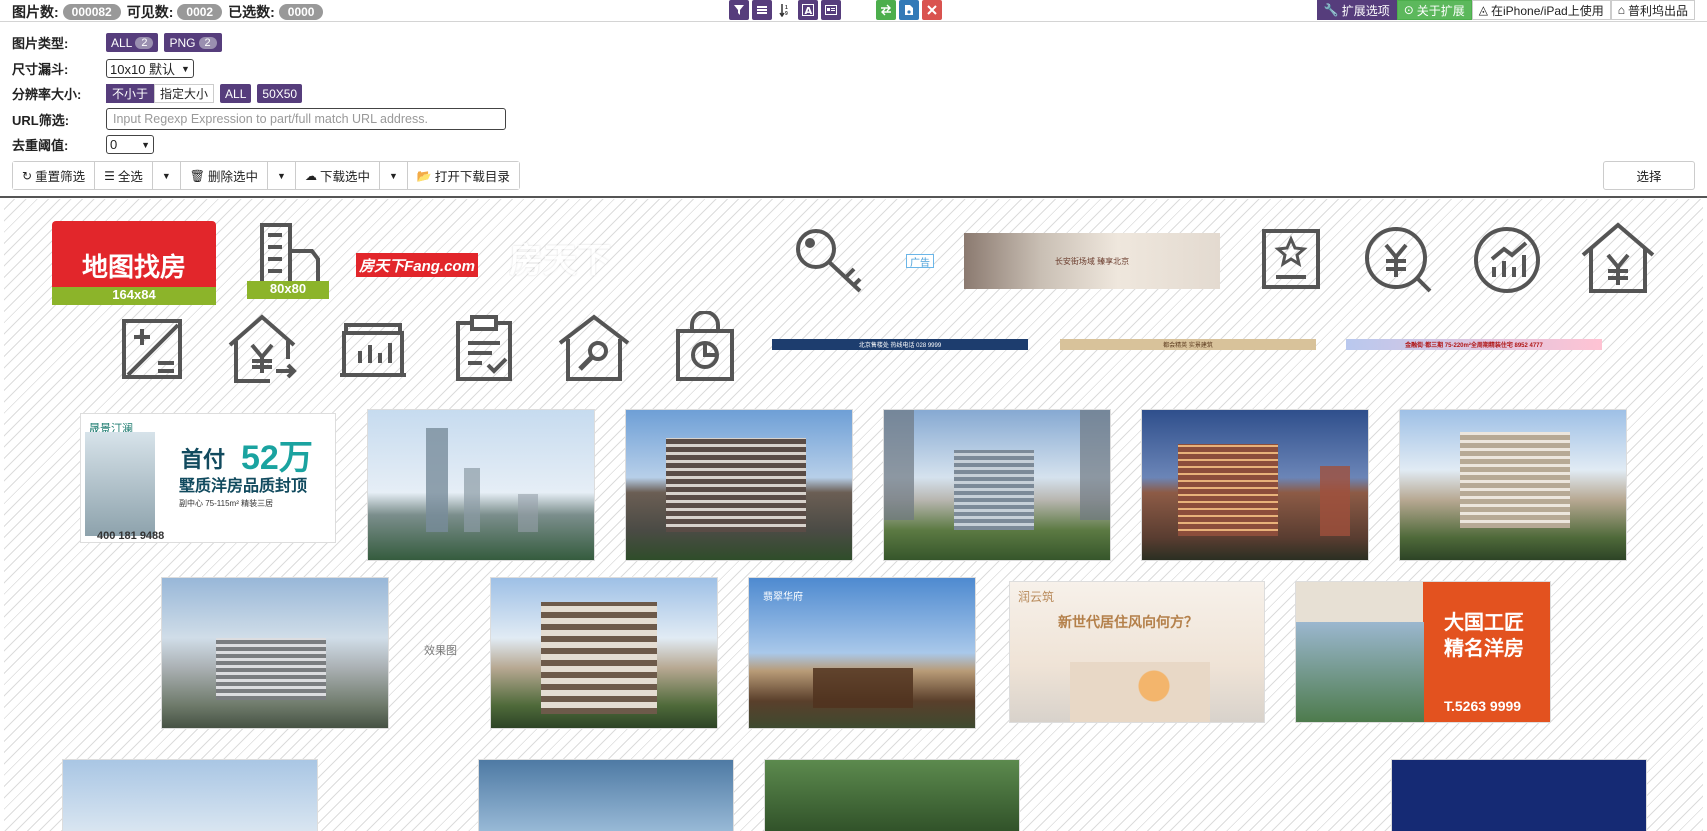 Image resolution: width=1707 pixels, height=831 pixels. Describe the element at coordinates (1356, 10) in the screenshot. I see `ext-options-button: 🔧 扩展选项` at that location.